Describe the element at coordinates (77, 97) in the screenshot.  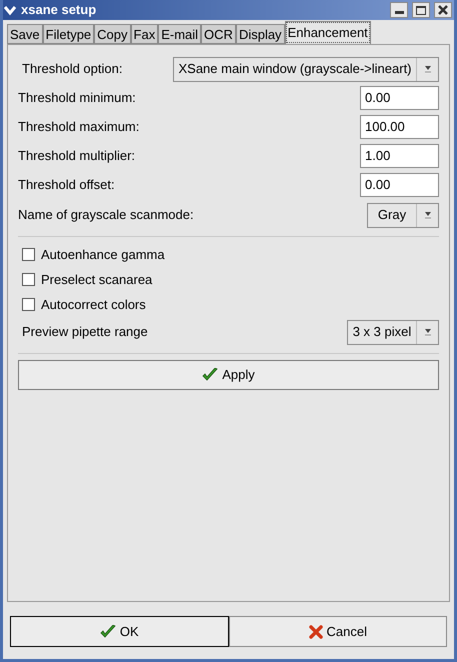
I see `field-label: Threshold minimum:` at that location.